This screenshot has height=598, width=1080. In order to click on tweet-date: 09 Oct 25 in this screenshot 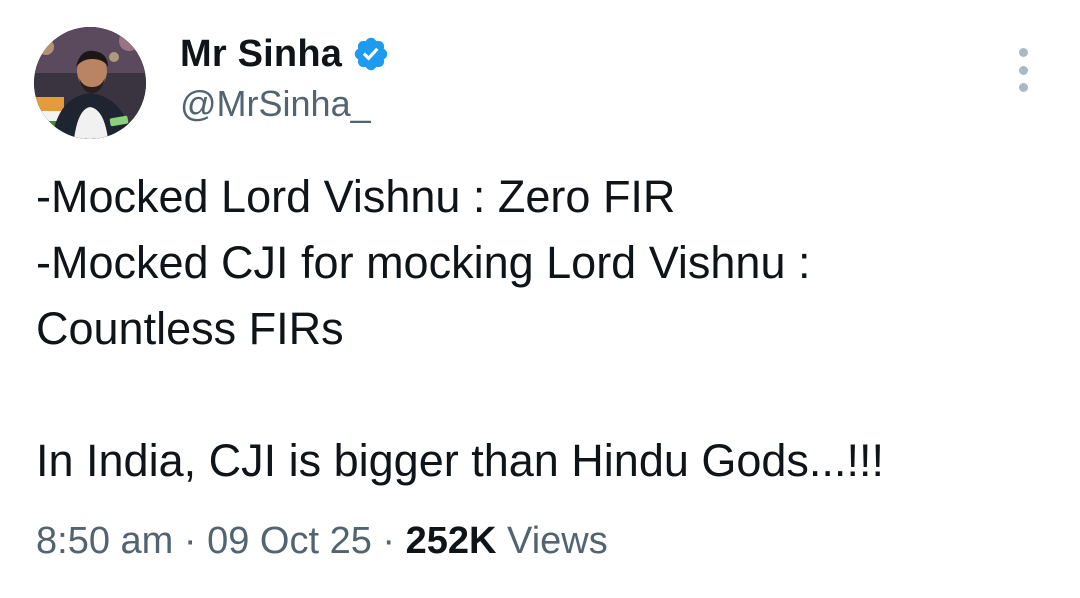, I will do `click(289, 541)`.